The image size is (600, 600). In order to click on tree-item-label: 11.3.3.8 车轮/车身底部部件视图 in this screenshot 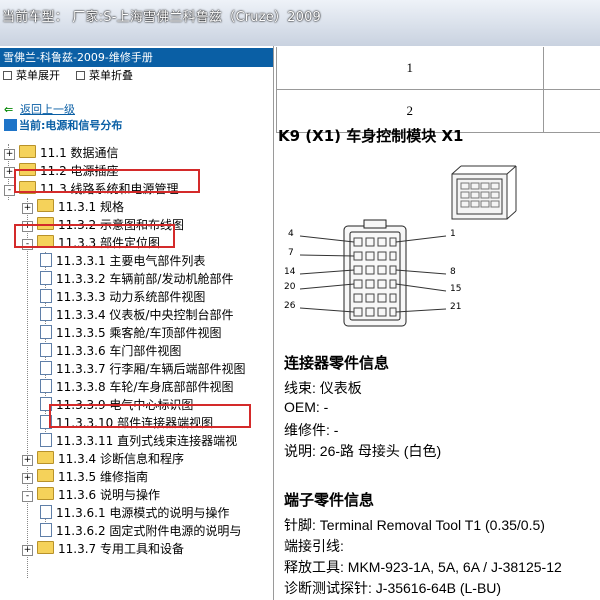, I will do `click(145, 387)`.